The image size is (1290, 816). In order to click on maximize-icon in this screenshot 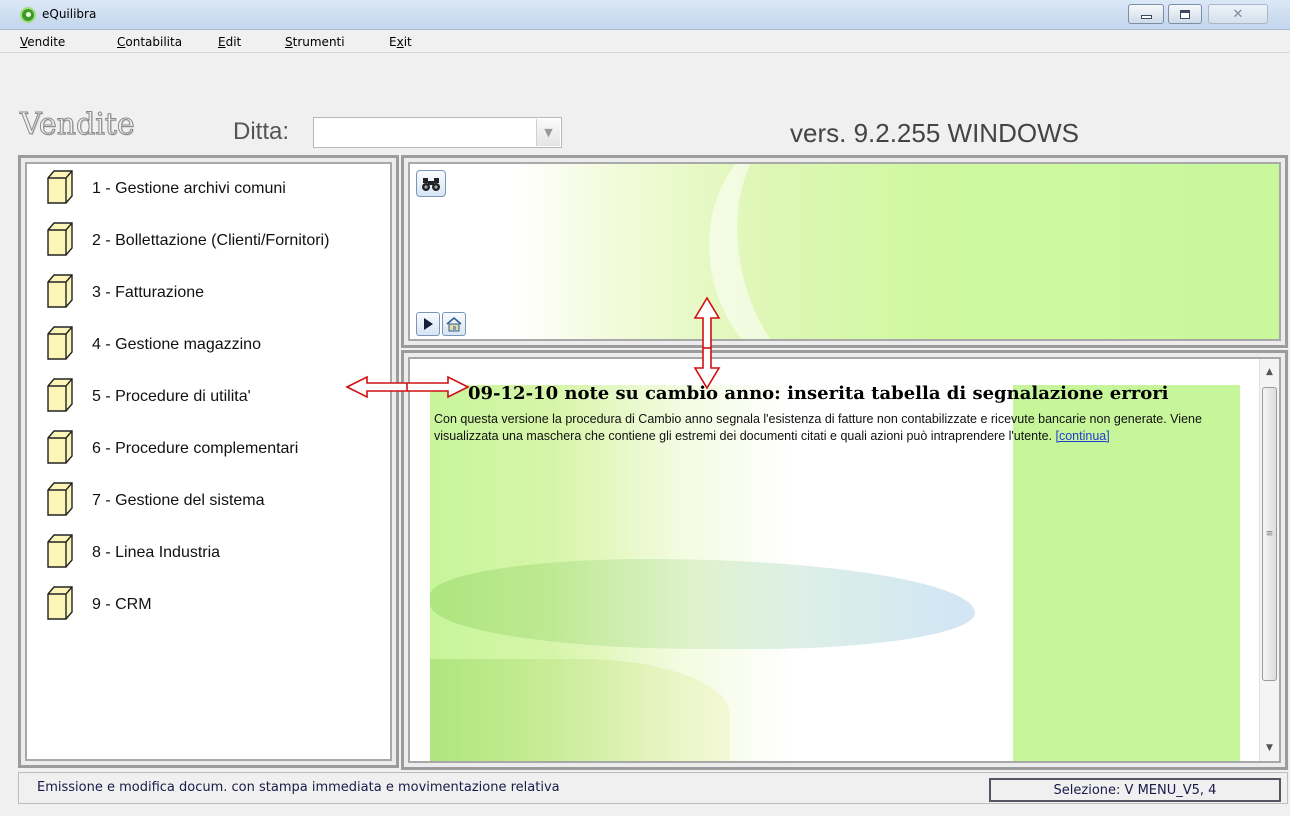, I will do `click(1185, 14)`.